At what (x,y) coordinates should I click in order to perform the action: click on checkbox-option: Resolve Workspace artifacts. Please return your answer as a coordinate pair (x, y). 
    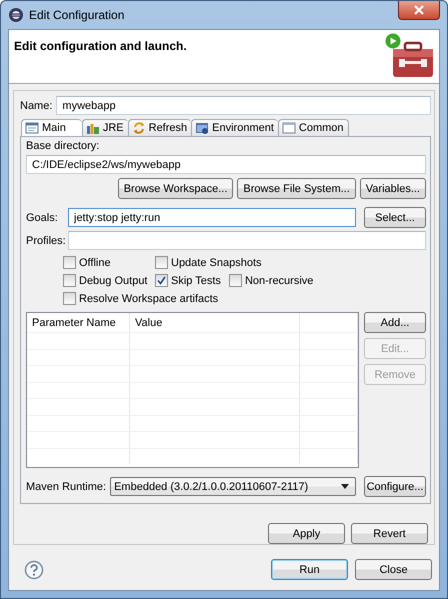
    Looking at the image, I should click on (140, 298).